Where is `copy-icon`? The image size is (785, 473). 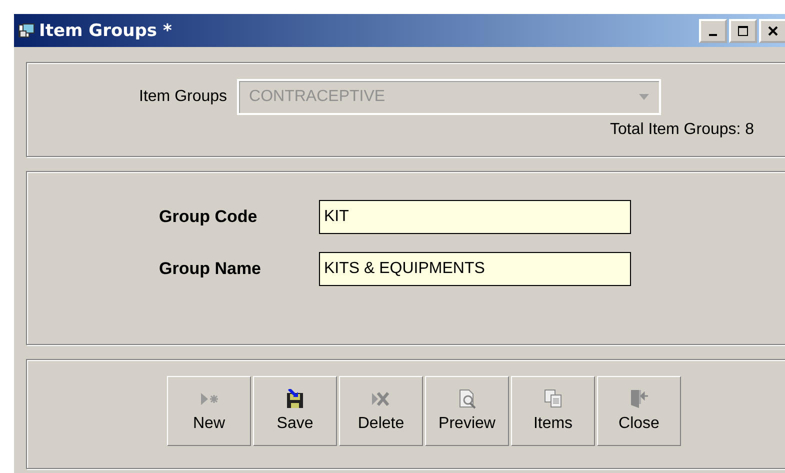 copy-icon is located at coordinates (553, 399).